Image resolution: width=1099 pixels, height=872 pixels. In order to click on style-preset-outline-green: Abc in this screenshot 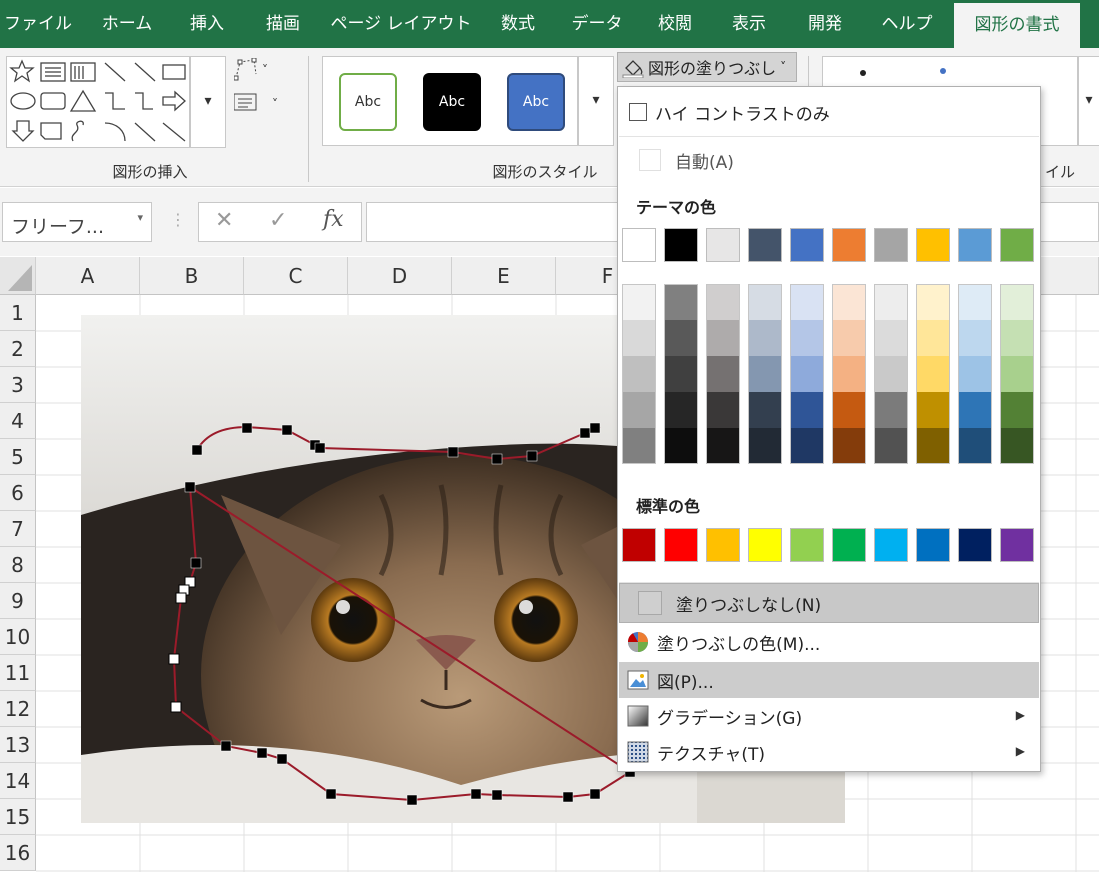, I will do `click(368, 102)`.